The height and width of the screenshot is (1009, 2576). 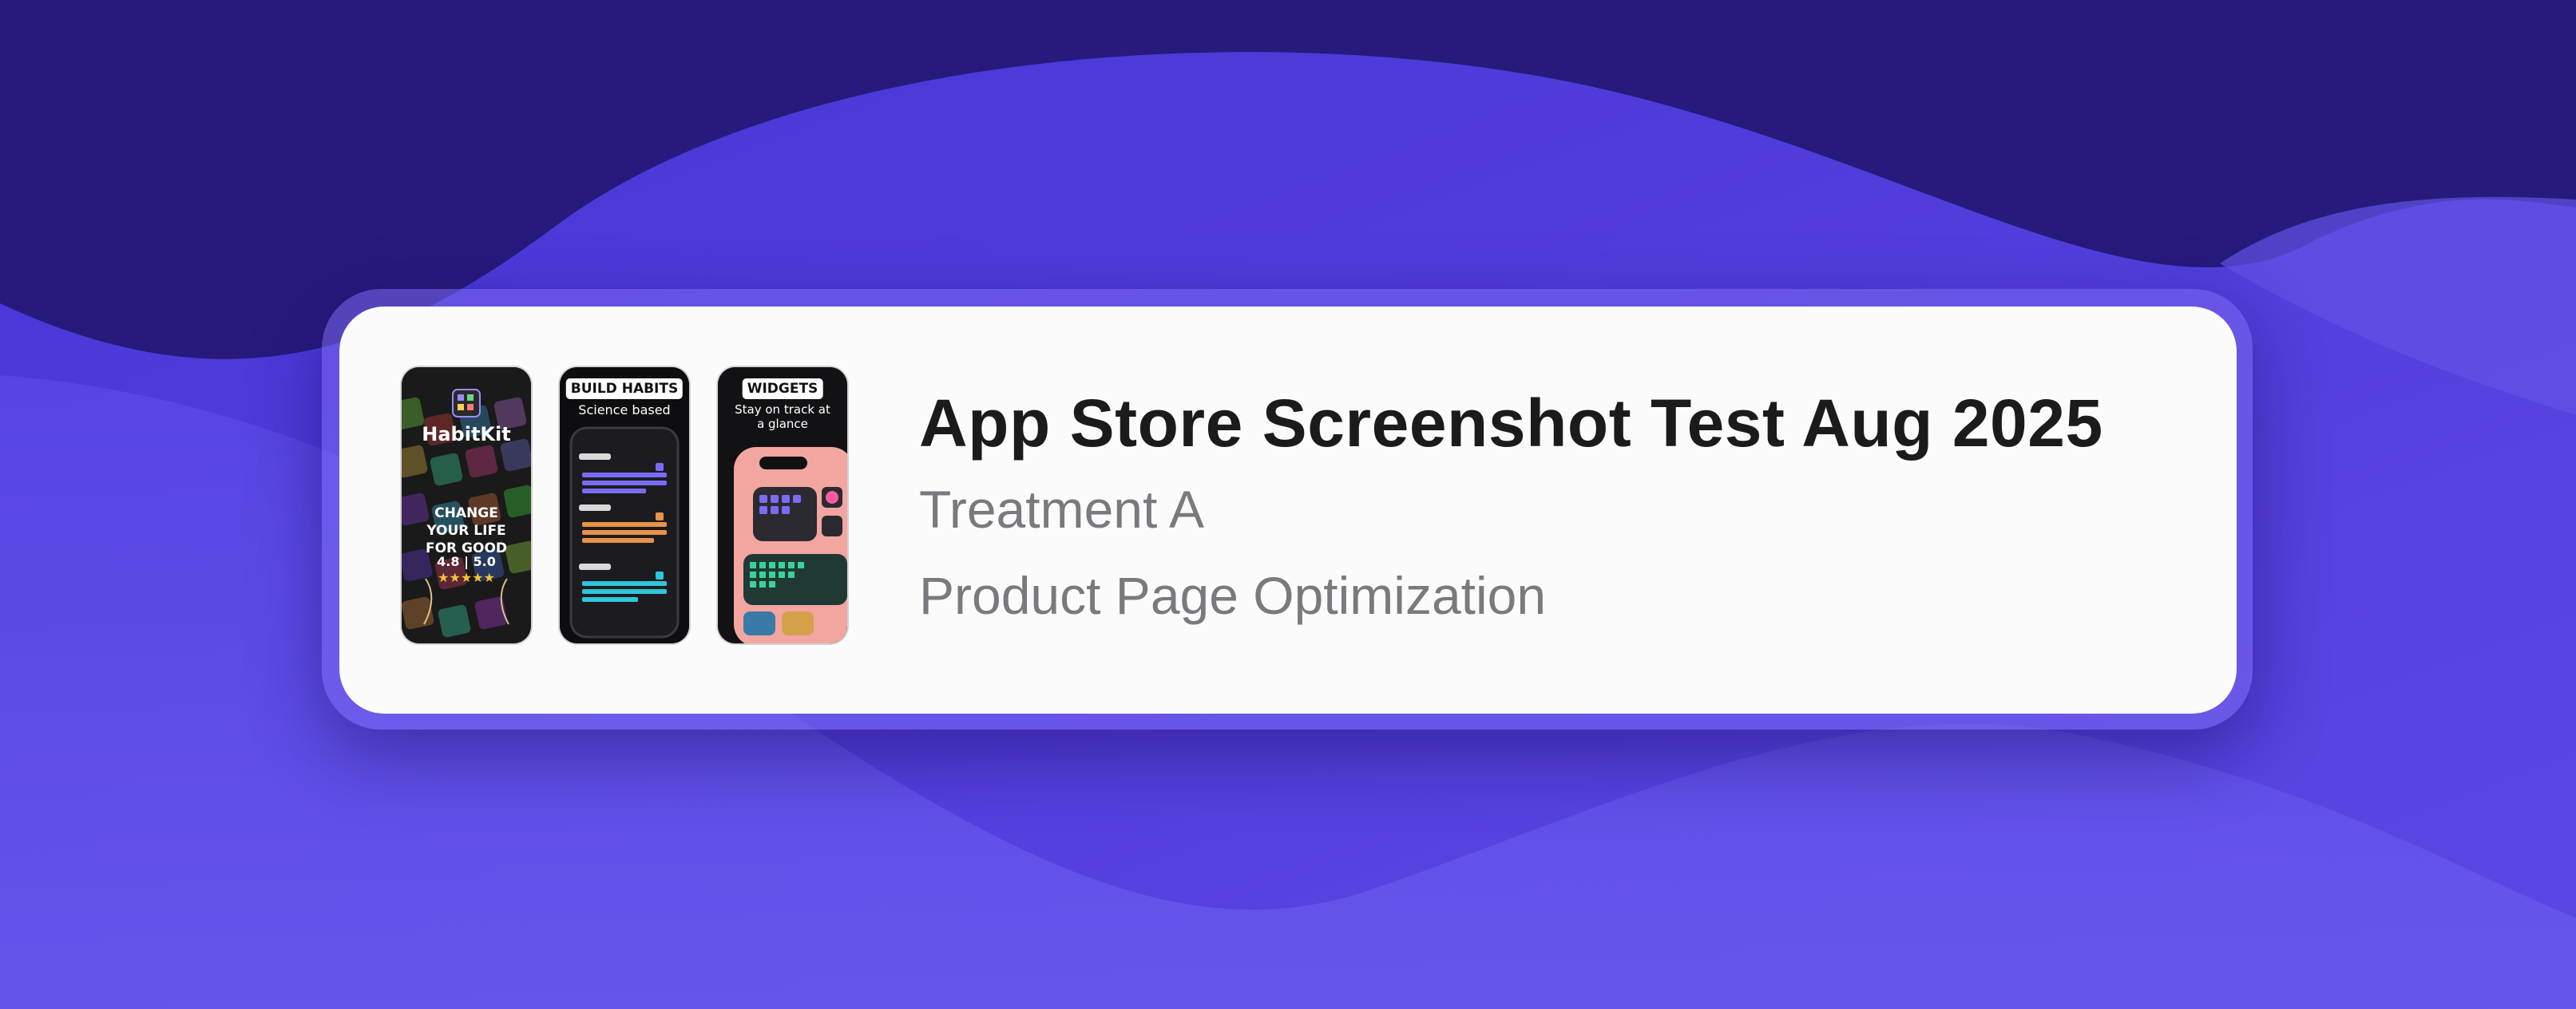 What do you see at coordinates (1062, 509) in the screenshot?
I see `treatment-label: Treatment A` at bounding box center [1062, 509].